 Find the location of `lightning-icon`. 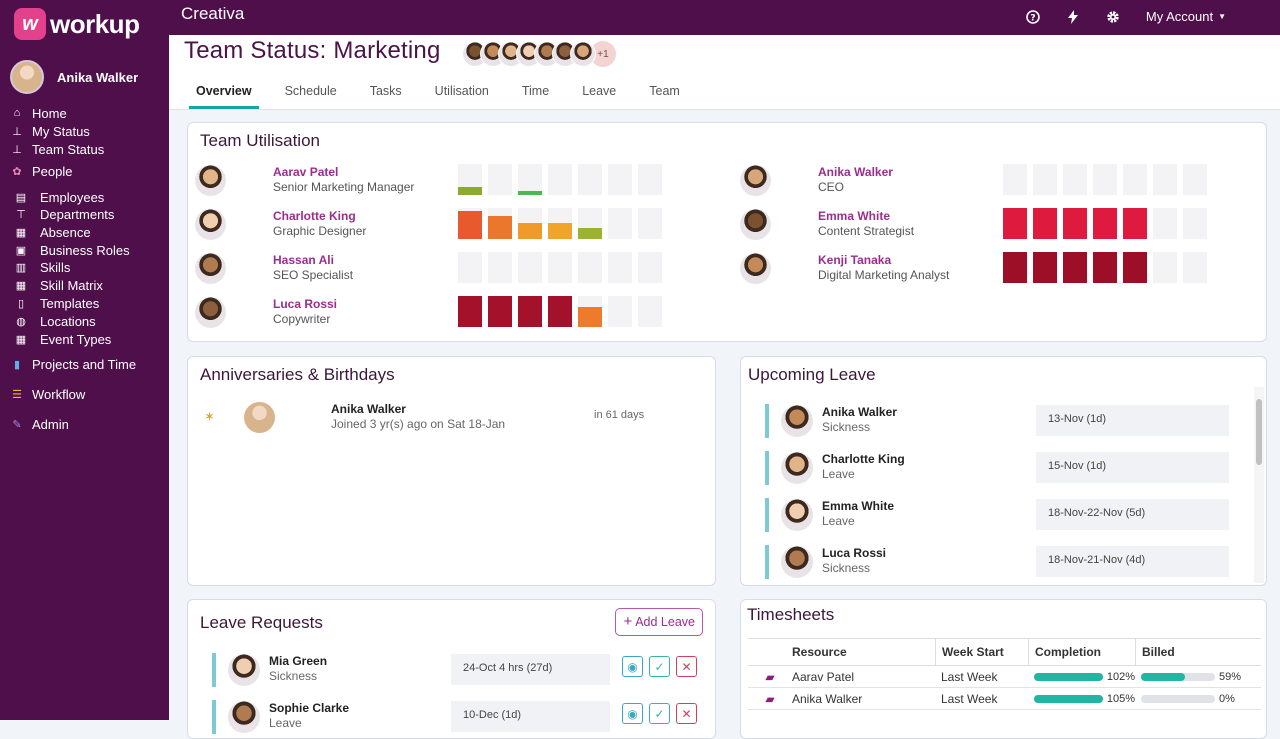

lightning-icon is located at coordinates (1073, 16).